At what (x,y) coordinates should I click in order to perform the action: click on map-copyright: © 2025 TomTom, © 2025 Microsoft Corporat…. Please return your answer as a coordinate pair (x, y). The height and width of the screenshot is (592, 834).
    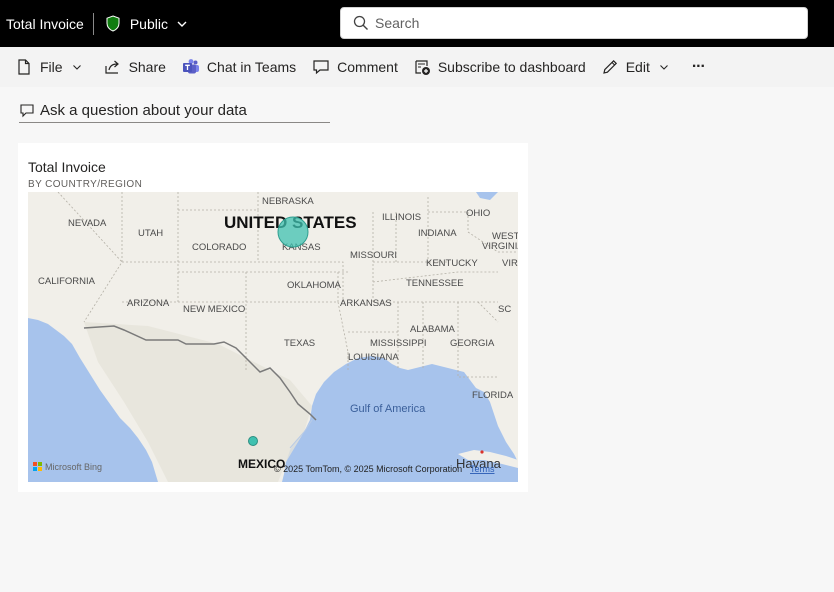
    Looking at the image, I should click on (368, 469).